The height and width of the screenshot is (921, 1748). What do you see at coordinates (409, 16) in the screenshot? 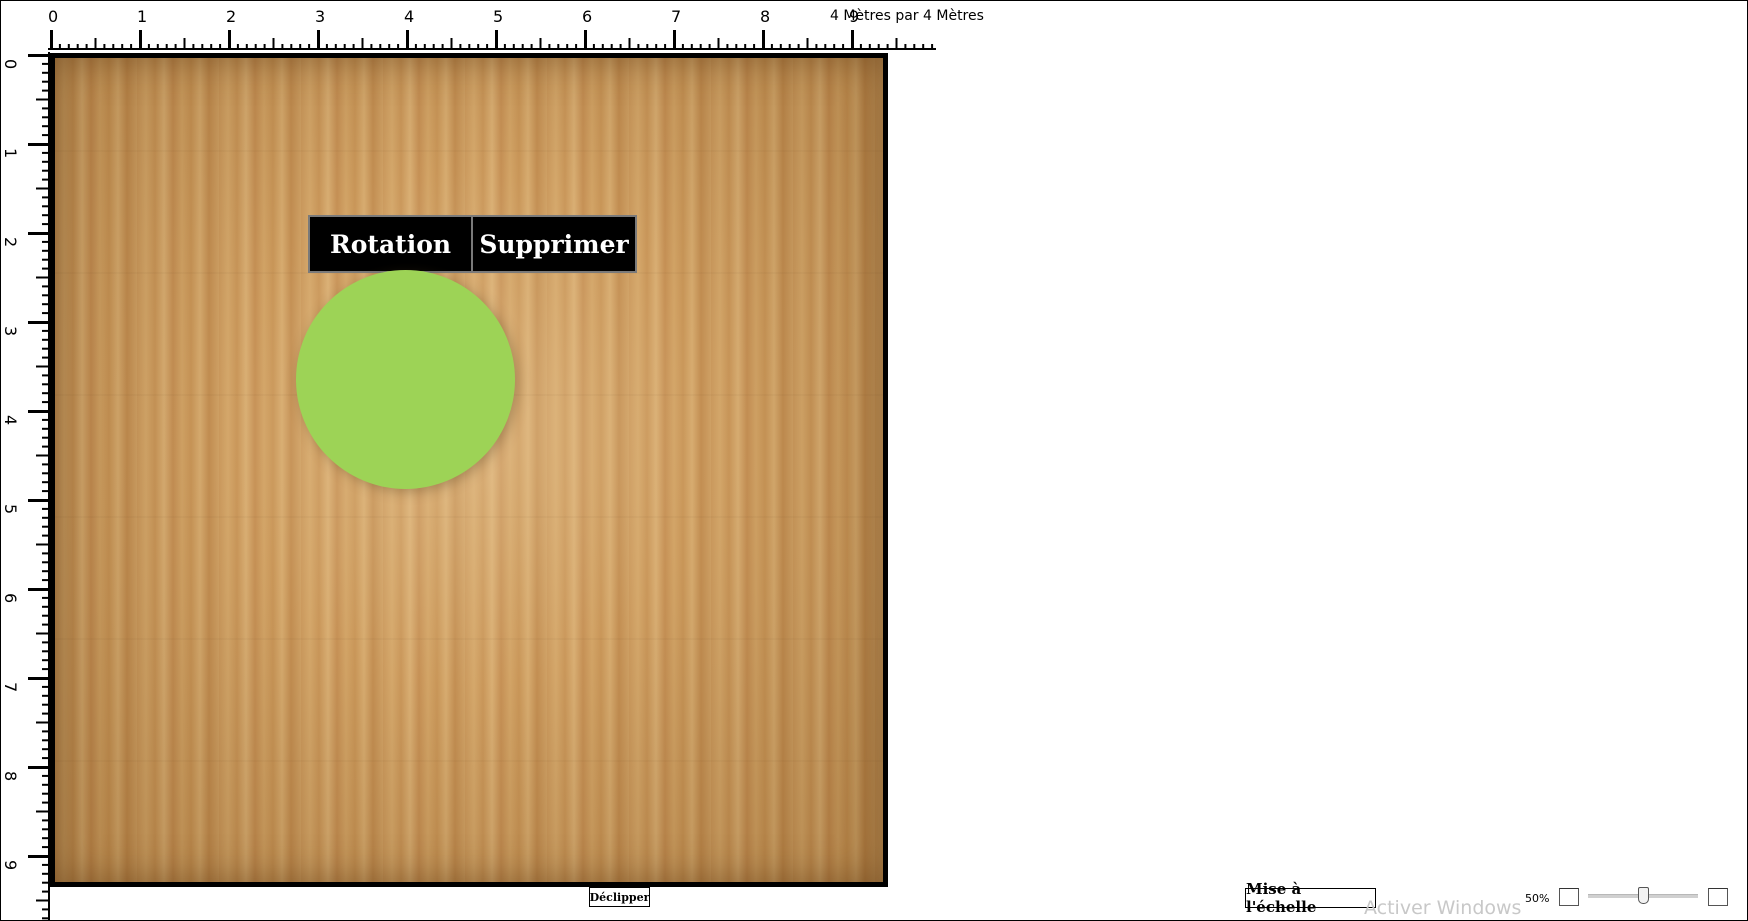
I see `ruler-top-label: 4` at bounding box center [409, 16].